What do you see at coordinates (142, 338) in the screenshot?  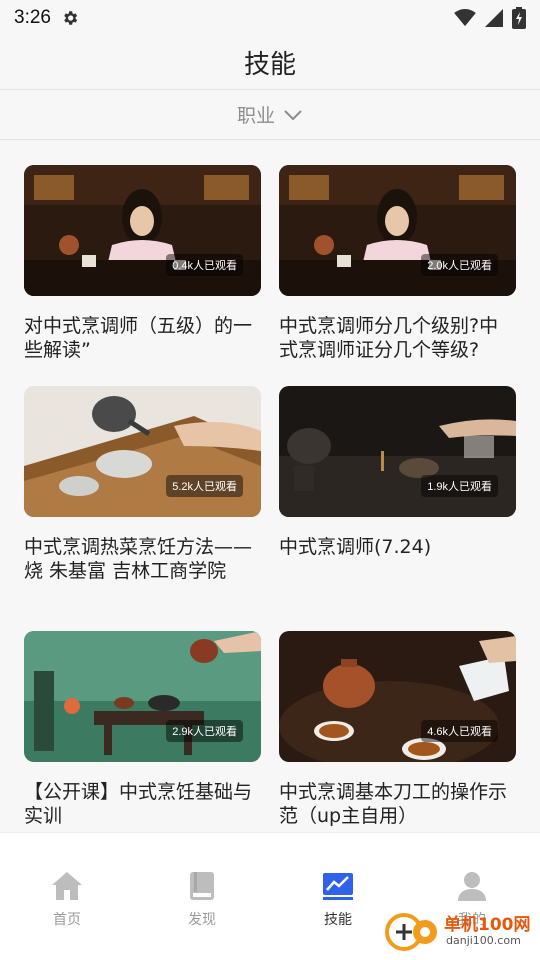 I see `video-title: 对中式烹调师（五级）的一些解读”` at bounding box center [142, 338].